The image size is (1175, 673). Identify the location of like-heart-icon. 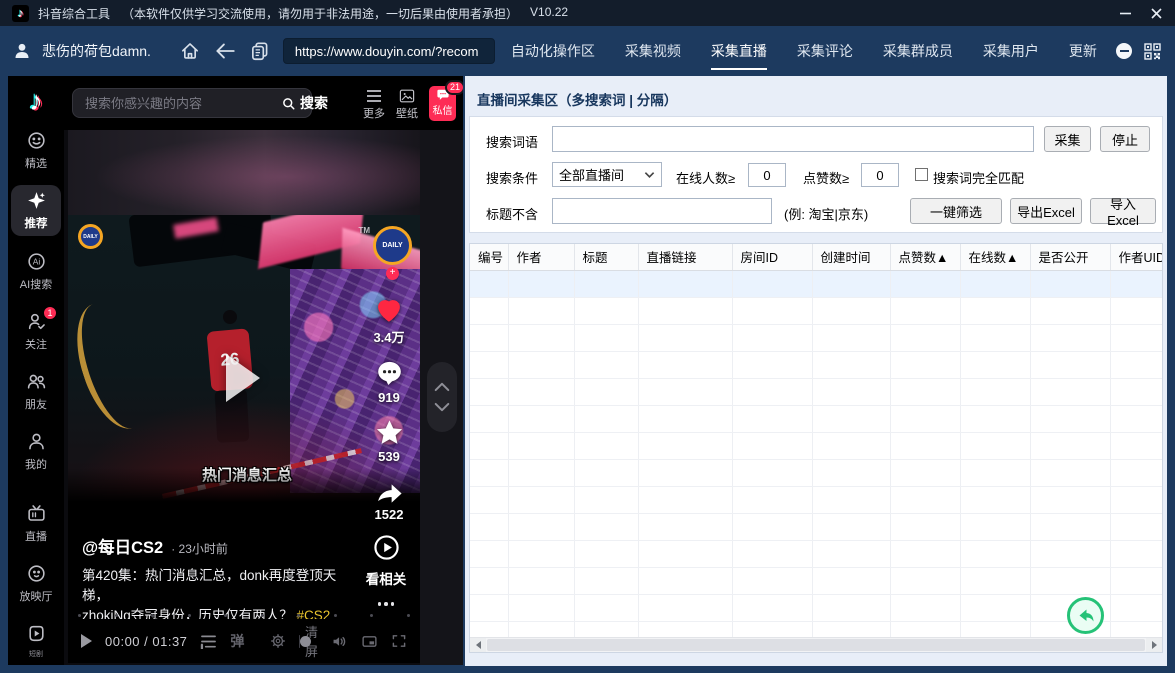
(389, 310).